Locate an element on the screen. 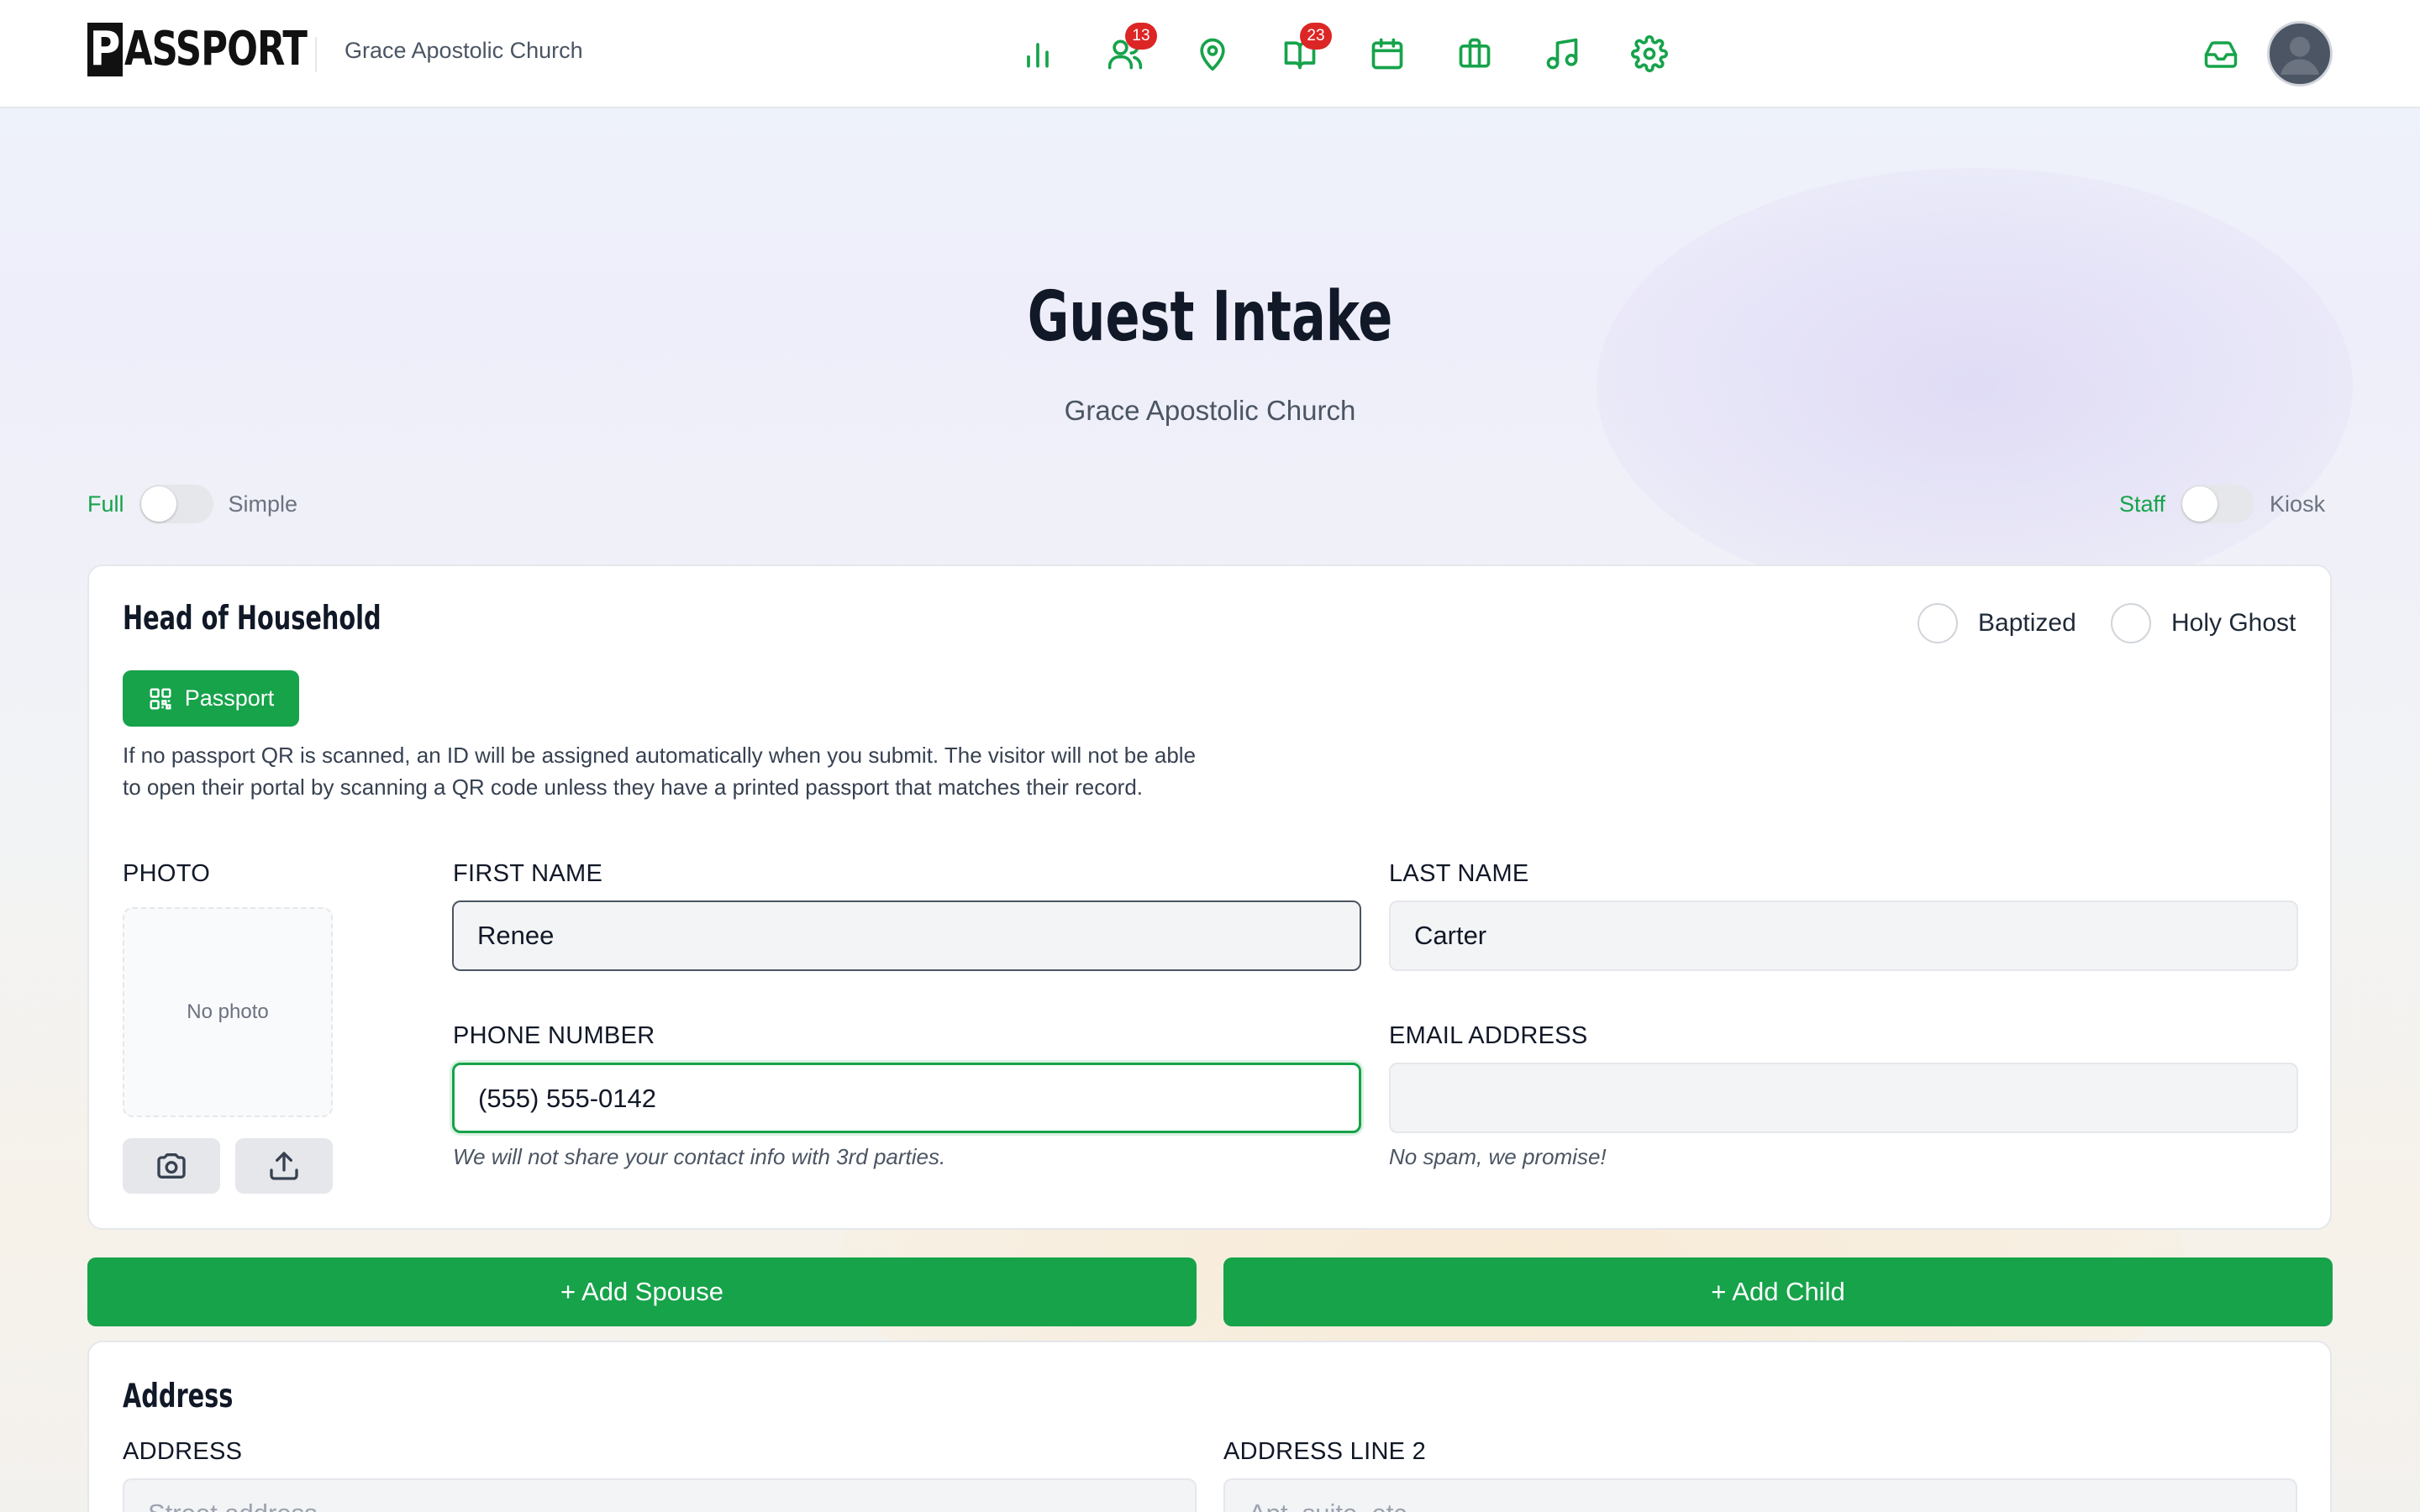  nav-ministries is located at coordinates (1474, 53).